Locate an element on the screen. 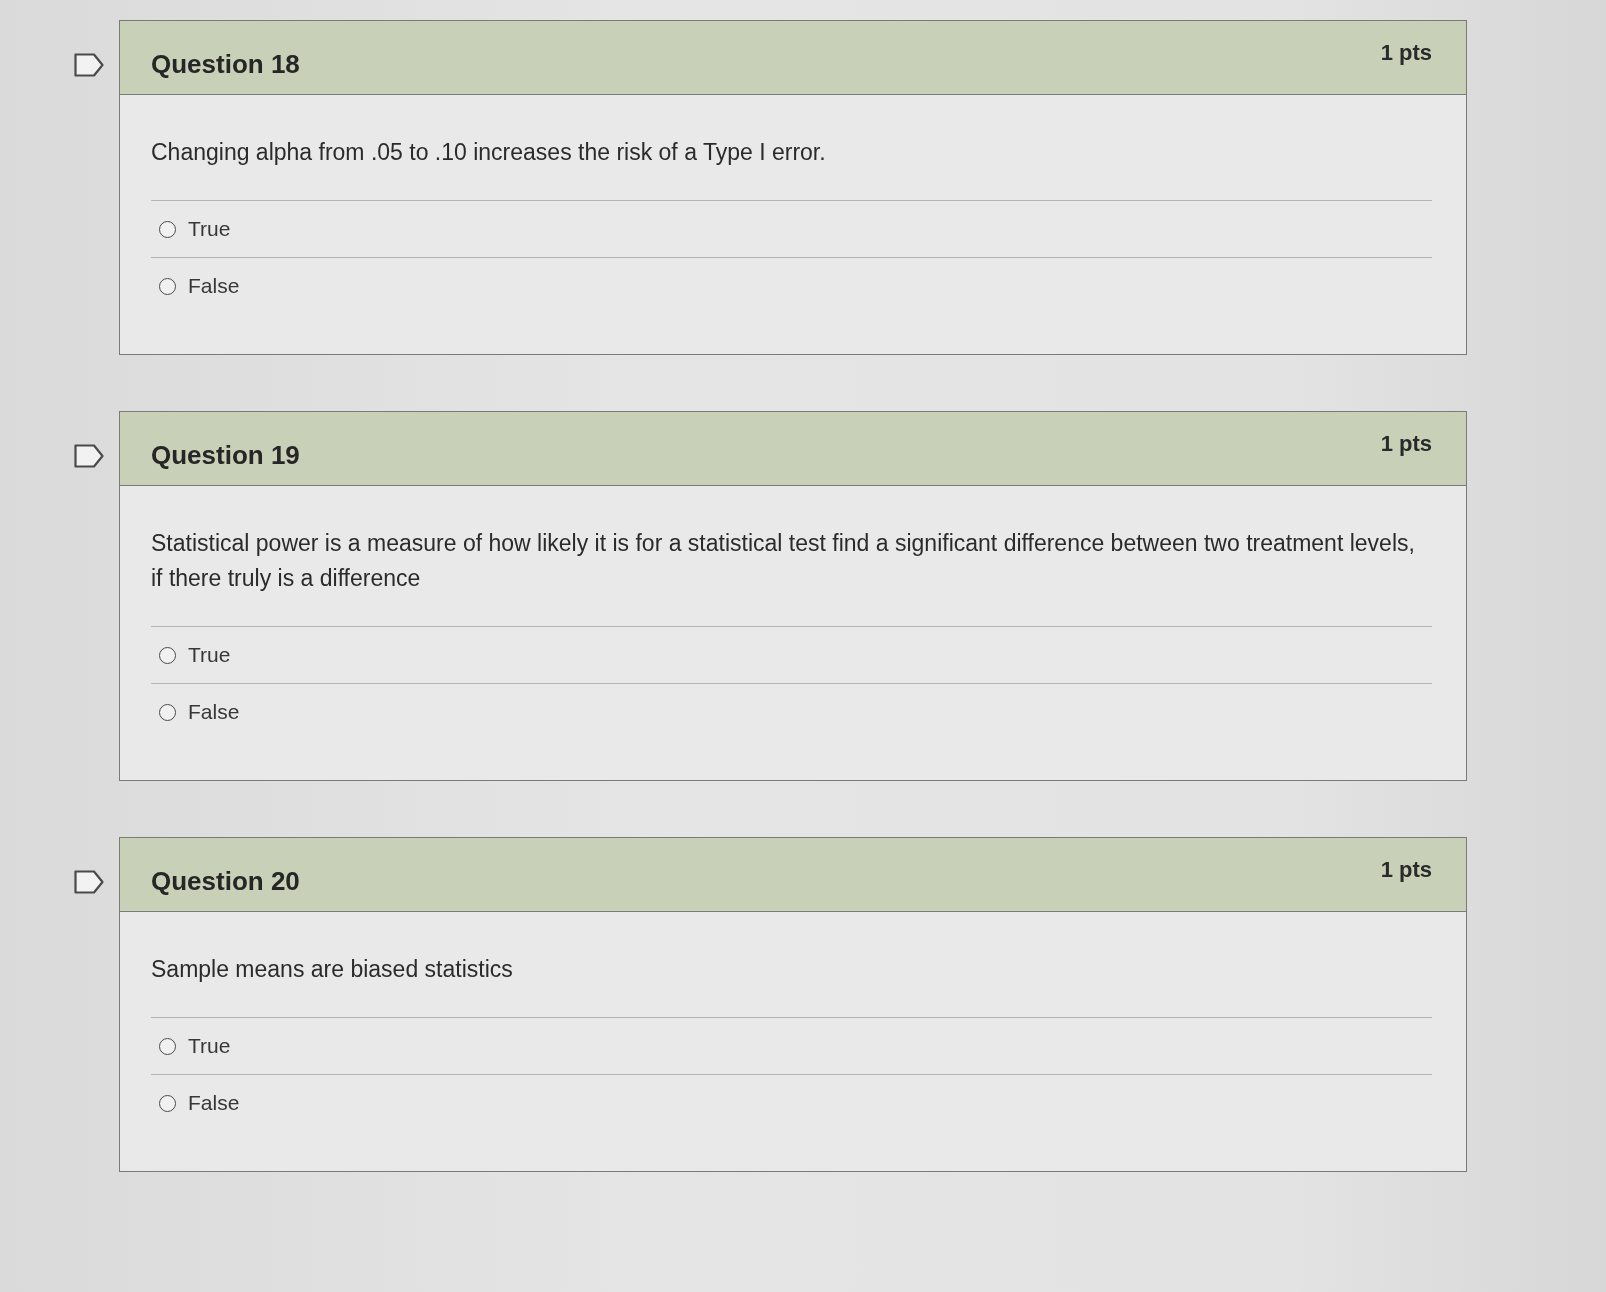  question-title: Question 19 is located at coordinates (225, 455).